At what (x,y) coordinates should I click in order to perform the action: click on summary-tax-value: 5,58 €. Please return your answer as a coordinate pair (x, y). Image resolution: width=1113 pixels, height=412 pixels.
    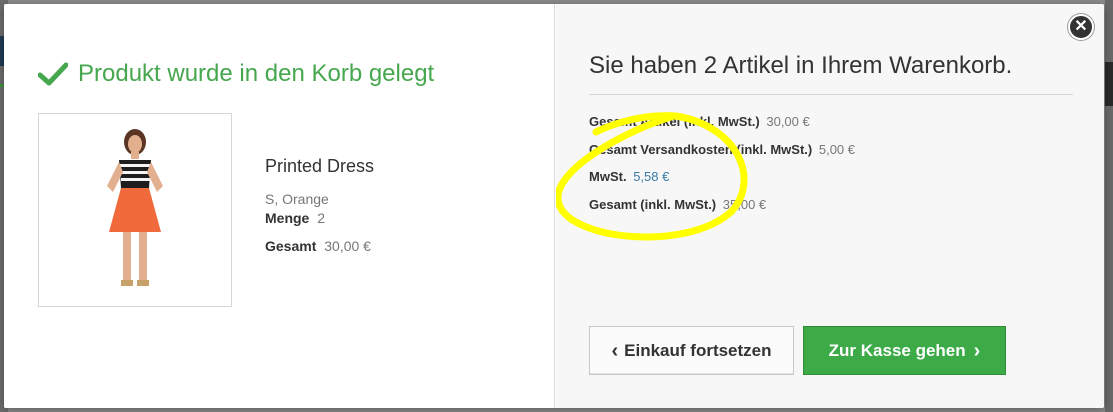
    Looking at the image, I should click on (651, 176).